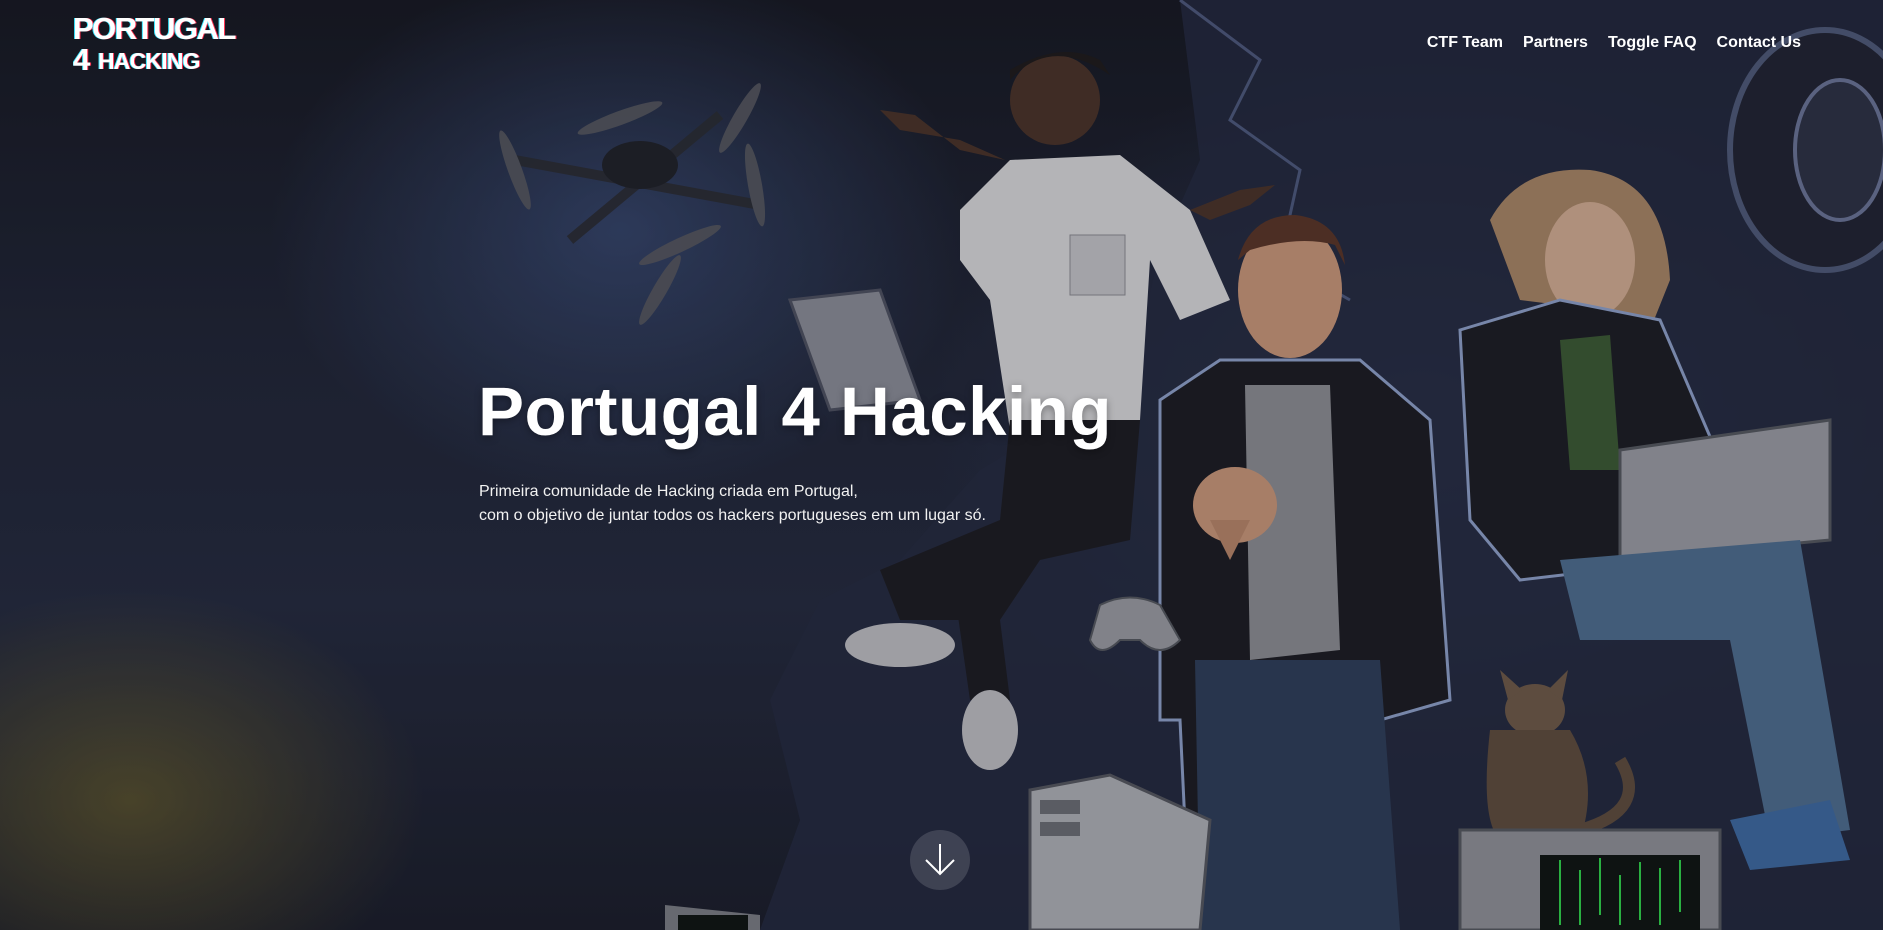 This screenshot has width=1883, height=930. Describe the element at coordinates (1652, 43) in the screenshot. I see `nav-link-toggle-faq: Toggle FAQ` at that location.